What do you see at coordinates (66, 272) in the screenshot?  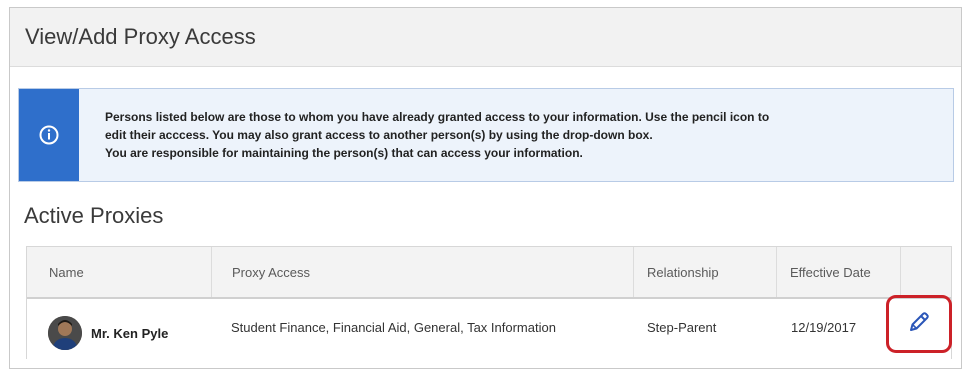 I see `column-header-name: Name` at bounding box center [66, 272].